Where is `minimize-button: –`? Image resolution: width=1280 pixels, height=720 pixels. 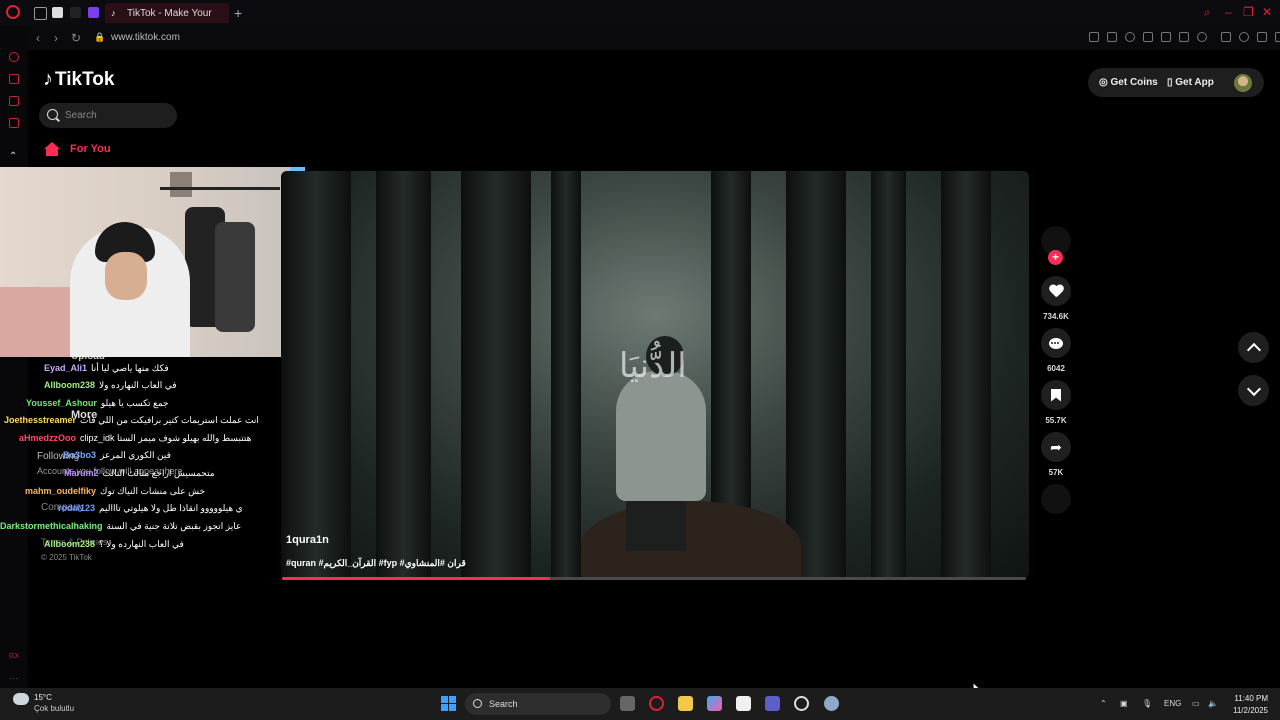
minimize-button: – is located at coordinates (1228, 12).